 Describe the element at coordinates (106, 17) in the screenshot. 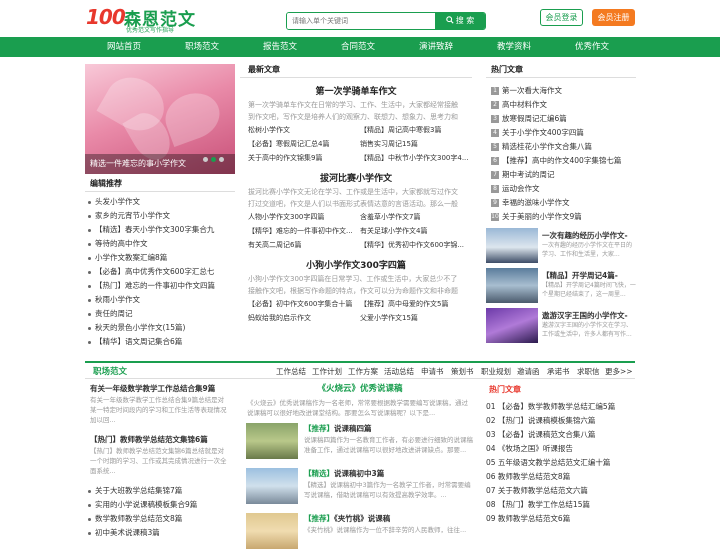

I see `logo-number: 100` at that location.